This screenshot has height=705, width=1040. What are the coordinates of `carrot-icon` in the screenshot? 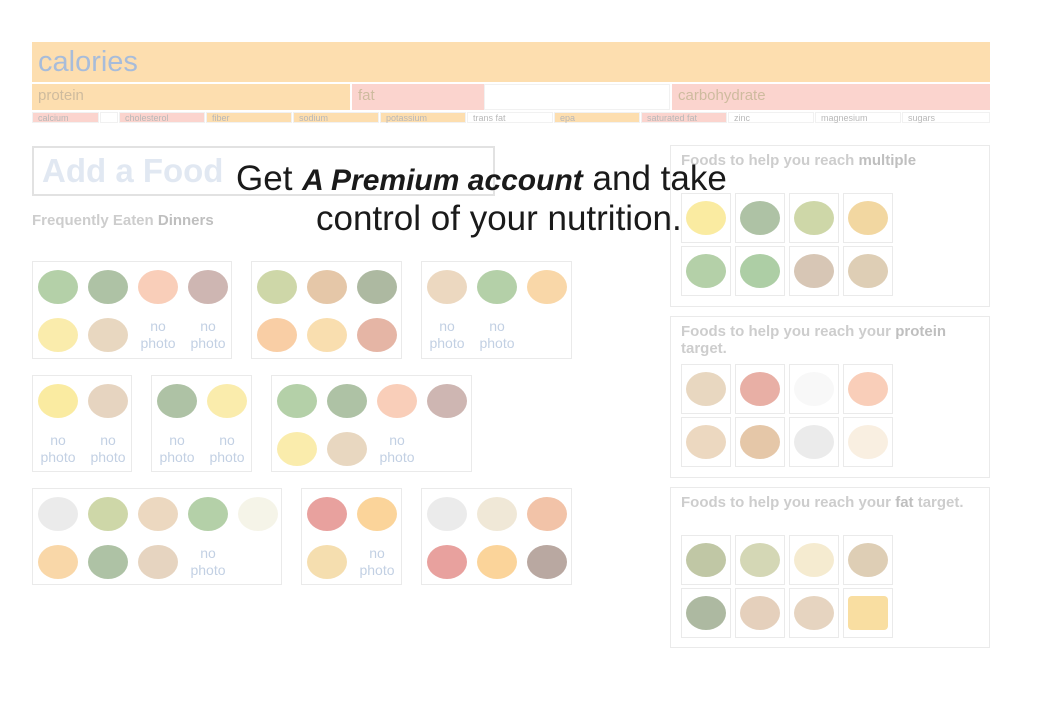 It's located at (277, 335).